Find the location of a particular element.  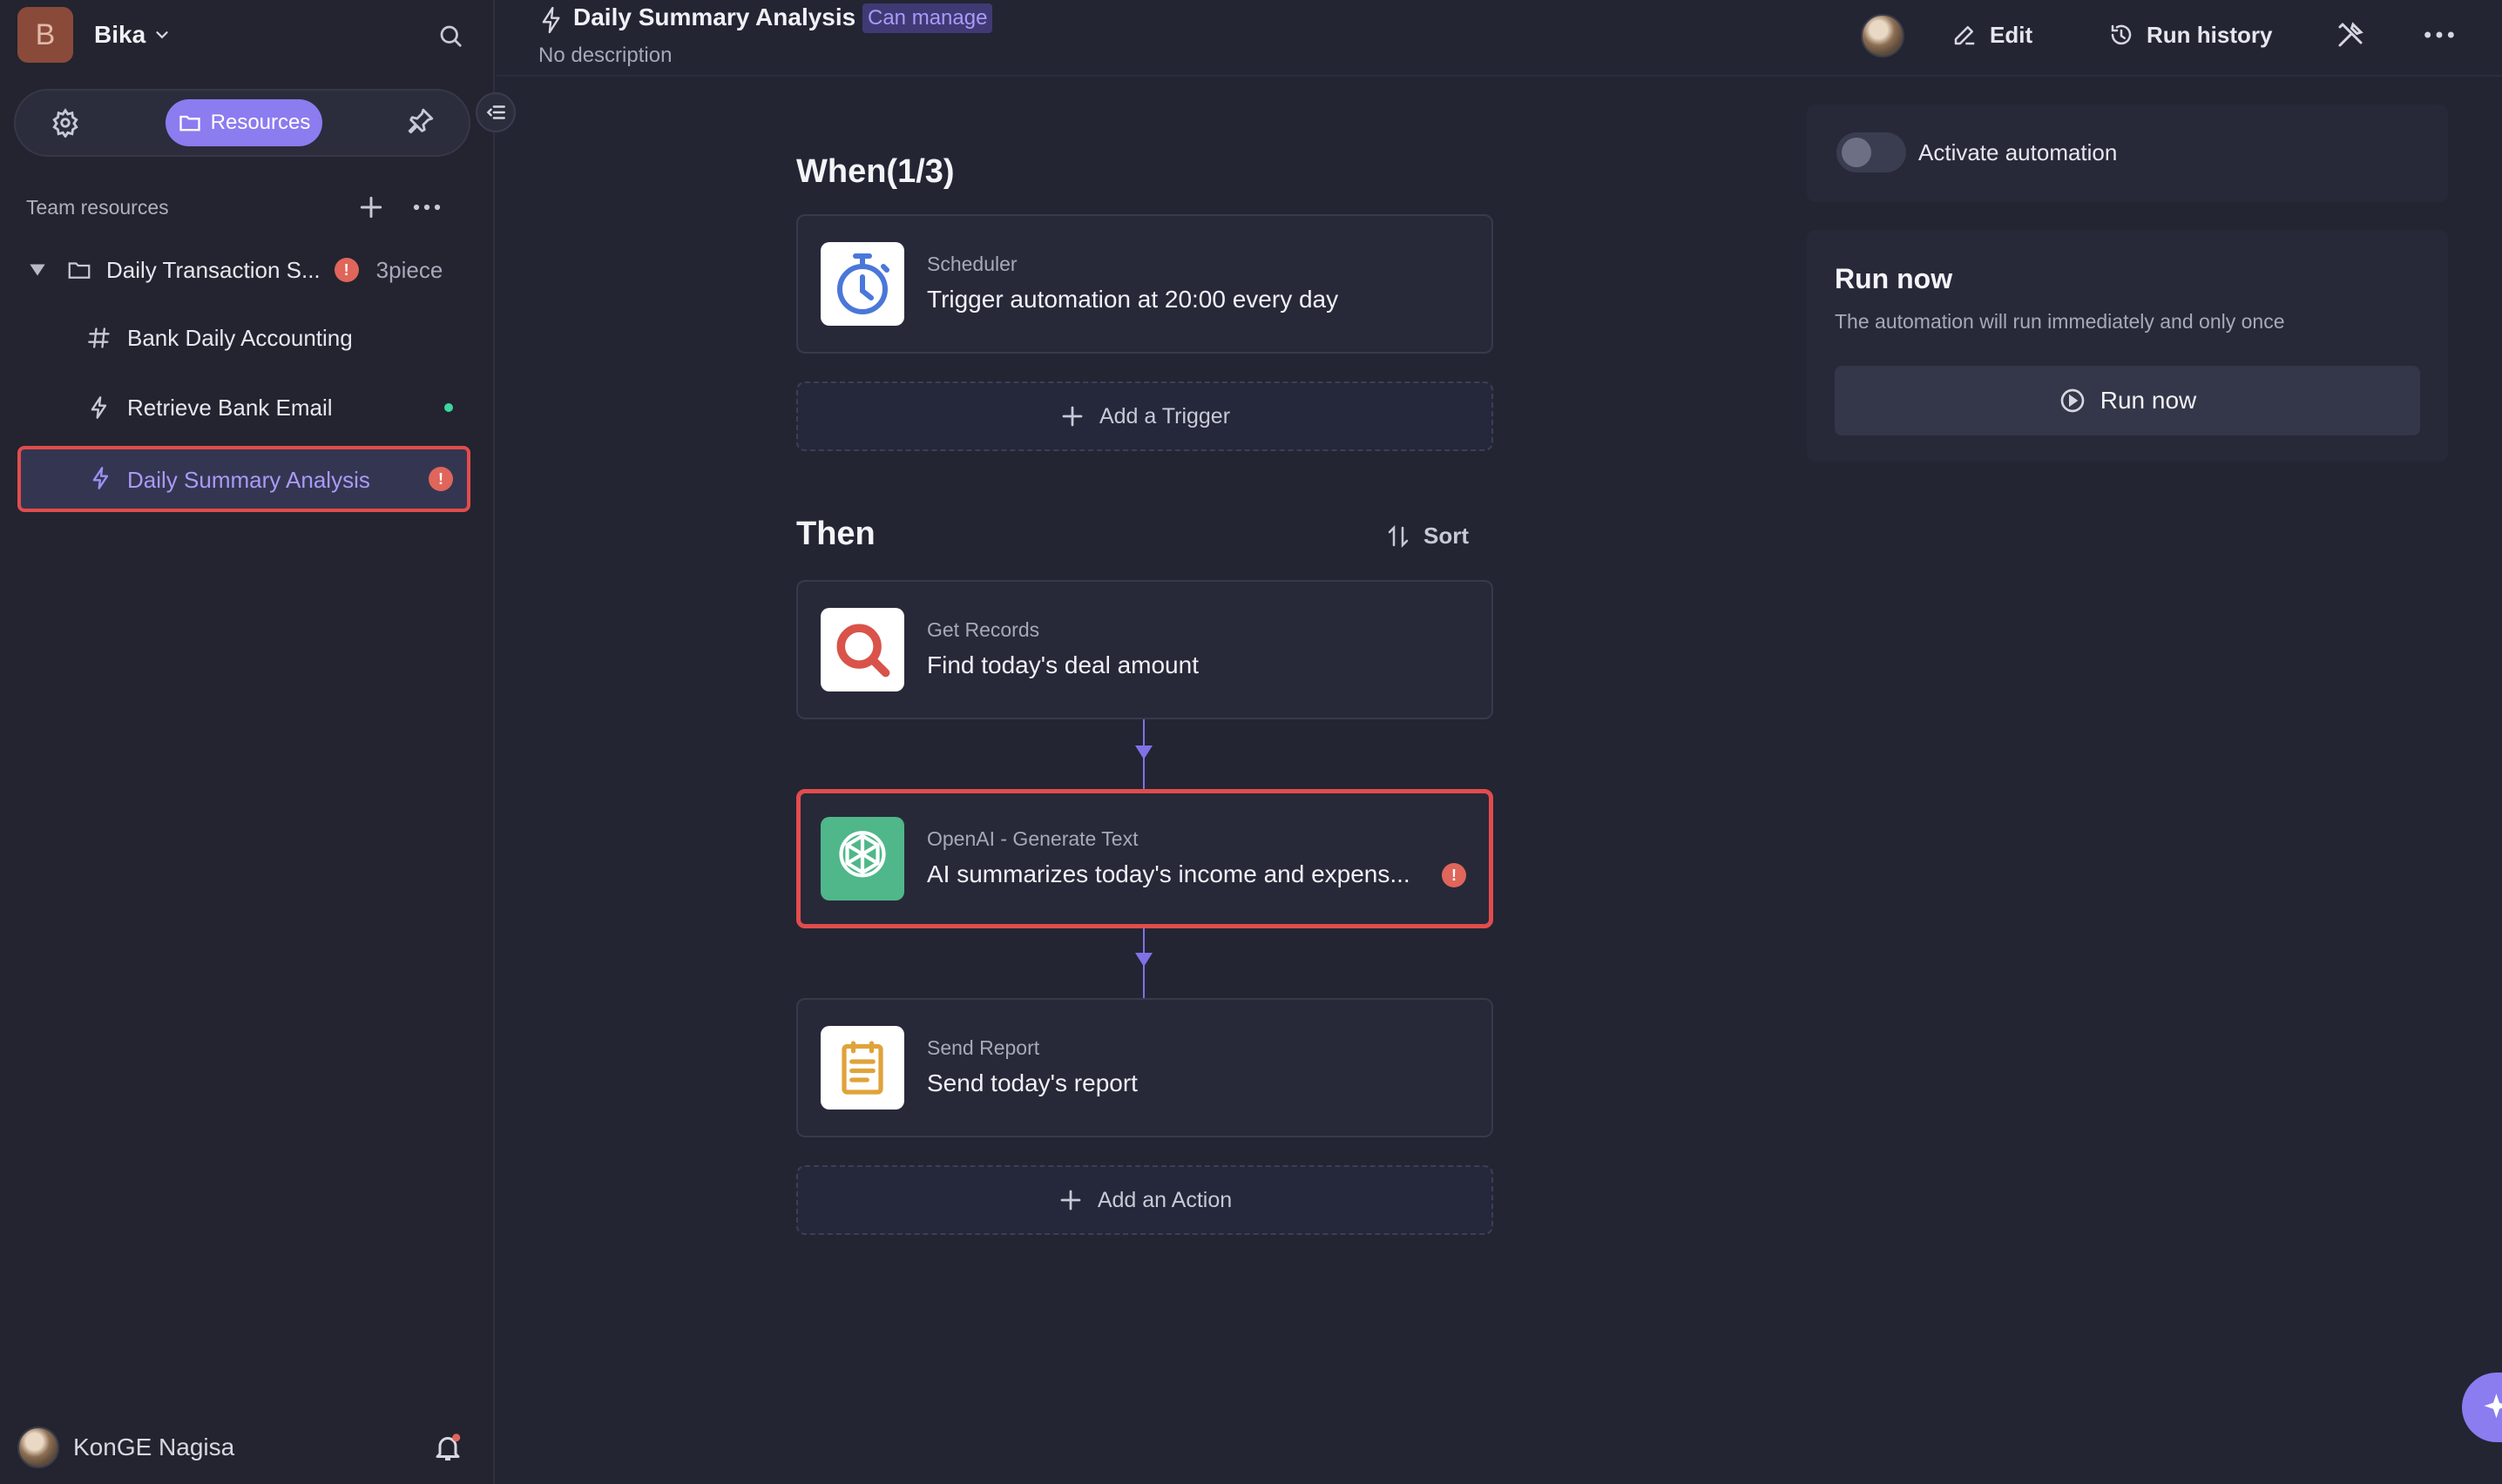

run-now-button: Run now is located at coordinates (2127, 401).